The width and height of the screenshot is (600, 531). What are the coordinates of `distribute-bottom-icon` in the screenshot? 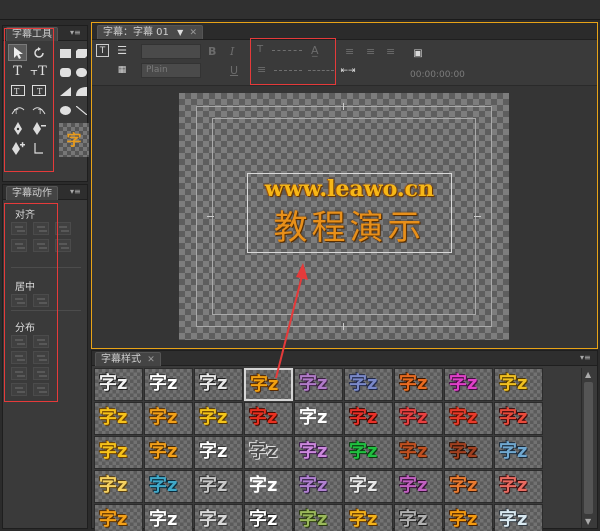 It's located at (19, 389).